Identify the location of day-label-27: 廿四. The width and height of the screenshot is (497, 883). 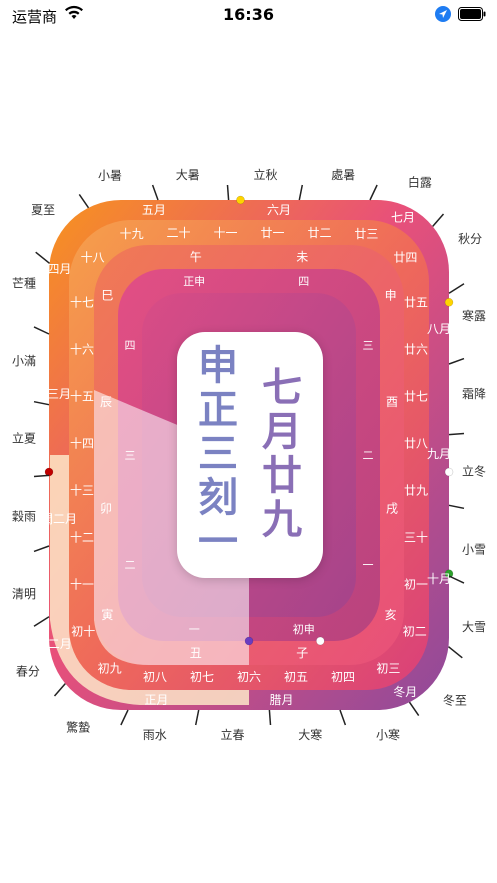
(405, 258).